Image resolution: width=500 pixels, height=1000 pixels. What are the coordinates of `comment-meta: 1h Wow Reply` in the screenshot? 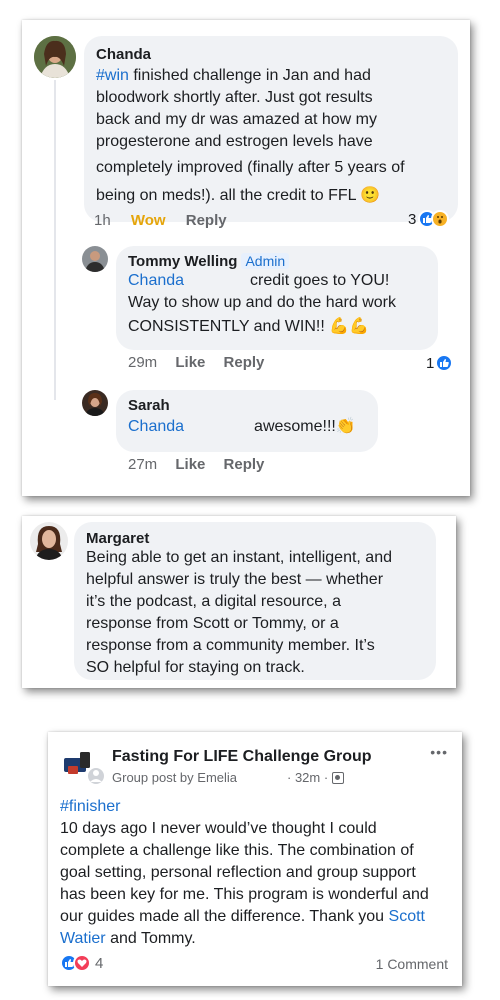 It's located at (160, 220).